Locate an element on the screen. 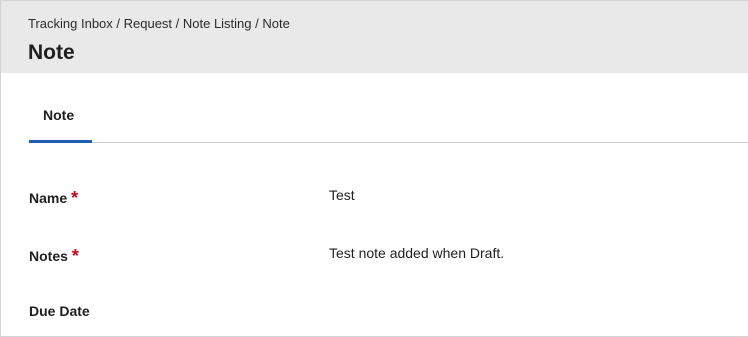  page-title: Note is located at coordinates (51, 52).